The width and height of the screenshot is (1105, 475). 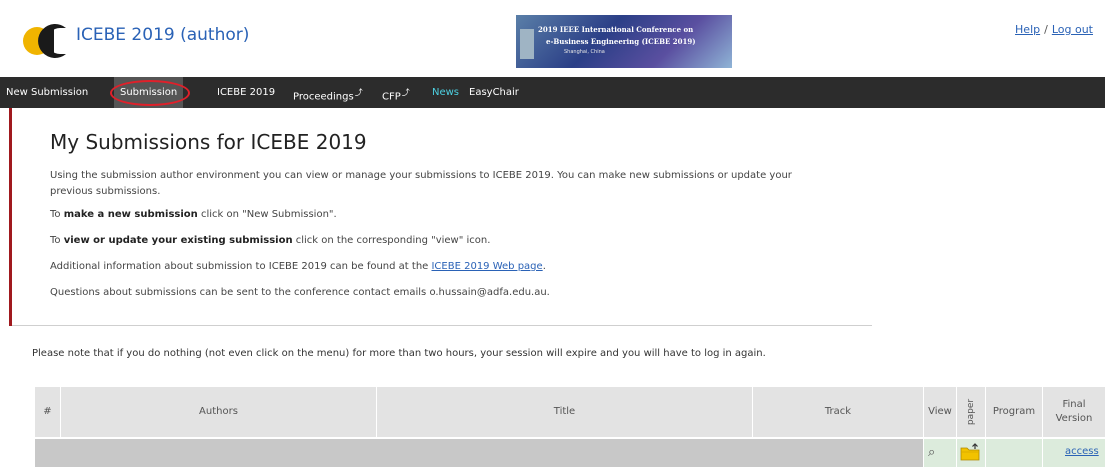 I want to click on col-title: Title, so click(x=565, y=412).